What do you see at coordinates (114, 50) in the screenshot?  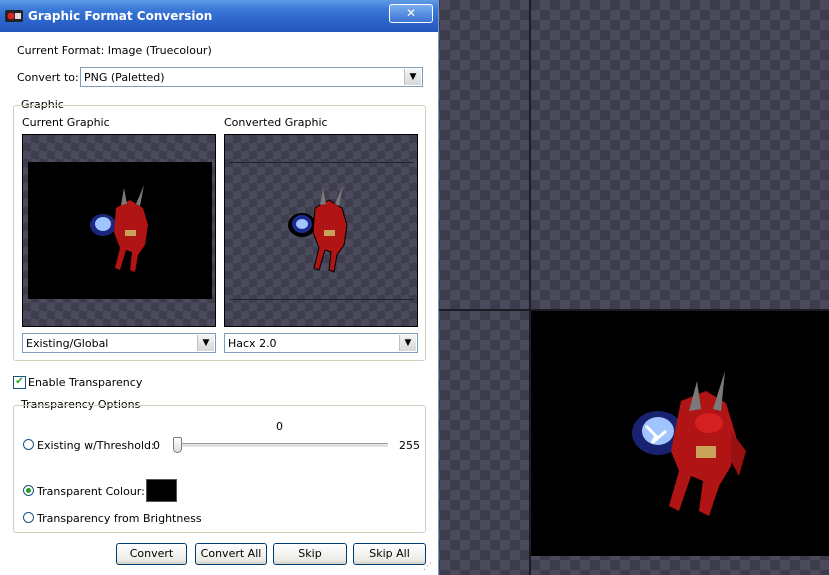 I see `current-format-label: Current Format: Image (Truecolour)` at bounding box center [114, 50].